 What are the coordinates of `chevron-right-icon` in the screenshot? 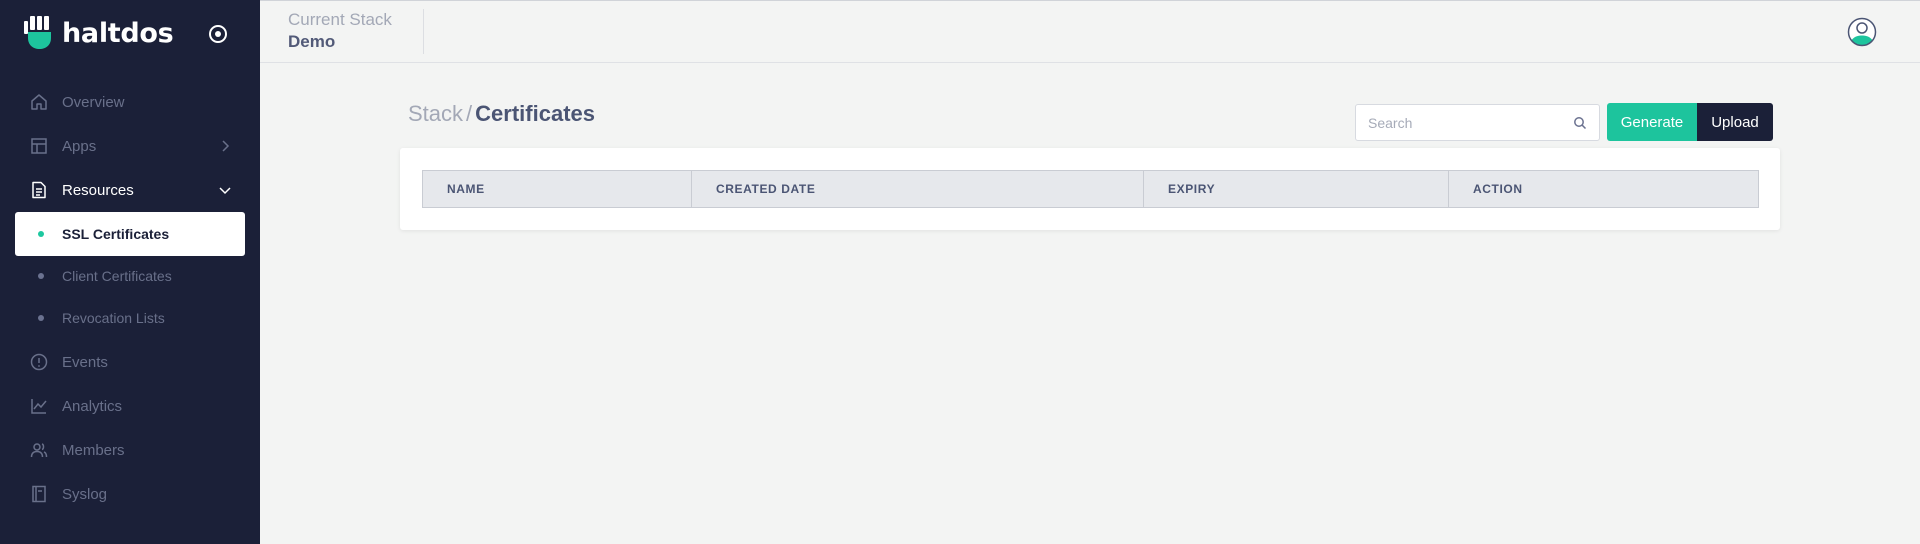 It's located at (226, 146).